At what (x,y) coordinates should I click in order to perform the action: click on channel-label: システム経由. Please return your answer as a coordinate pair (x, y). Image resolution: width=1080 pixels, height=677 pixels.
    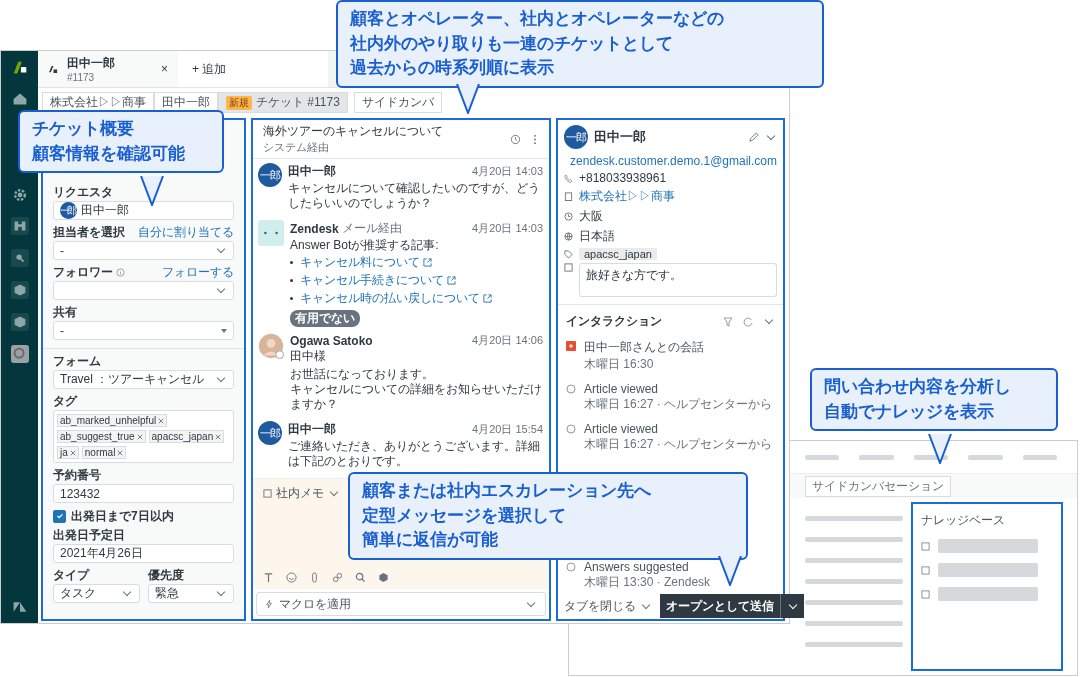
    Looking at the image, I should click on (296, 147).